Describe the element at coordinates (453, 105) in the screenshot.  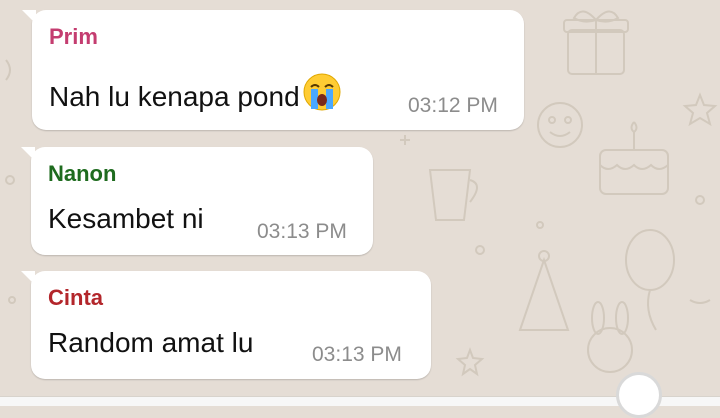
I see `message-timestamp: 03:12 PM` at that location.